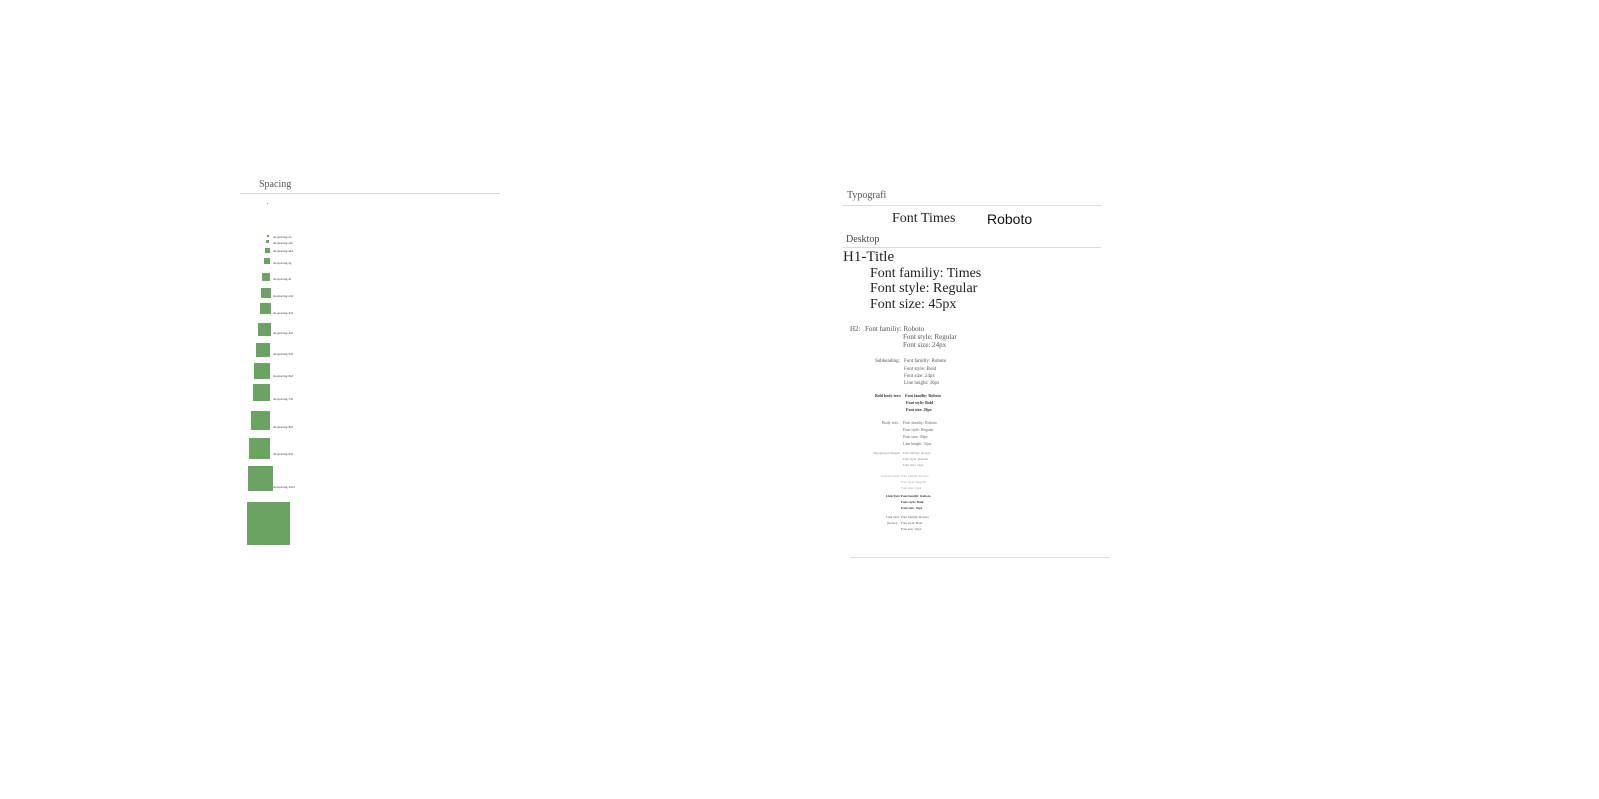  What do you see at coordinates (869, 257) in the screenshot?
I see `h1-title: H1-Title` at bounding box center [869, 257].